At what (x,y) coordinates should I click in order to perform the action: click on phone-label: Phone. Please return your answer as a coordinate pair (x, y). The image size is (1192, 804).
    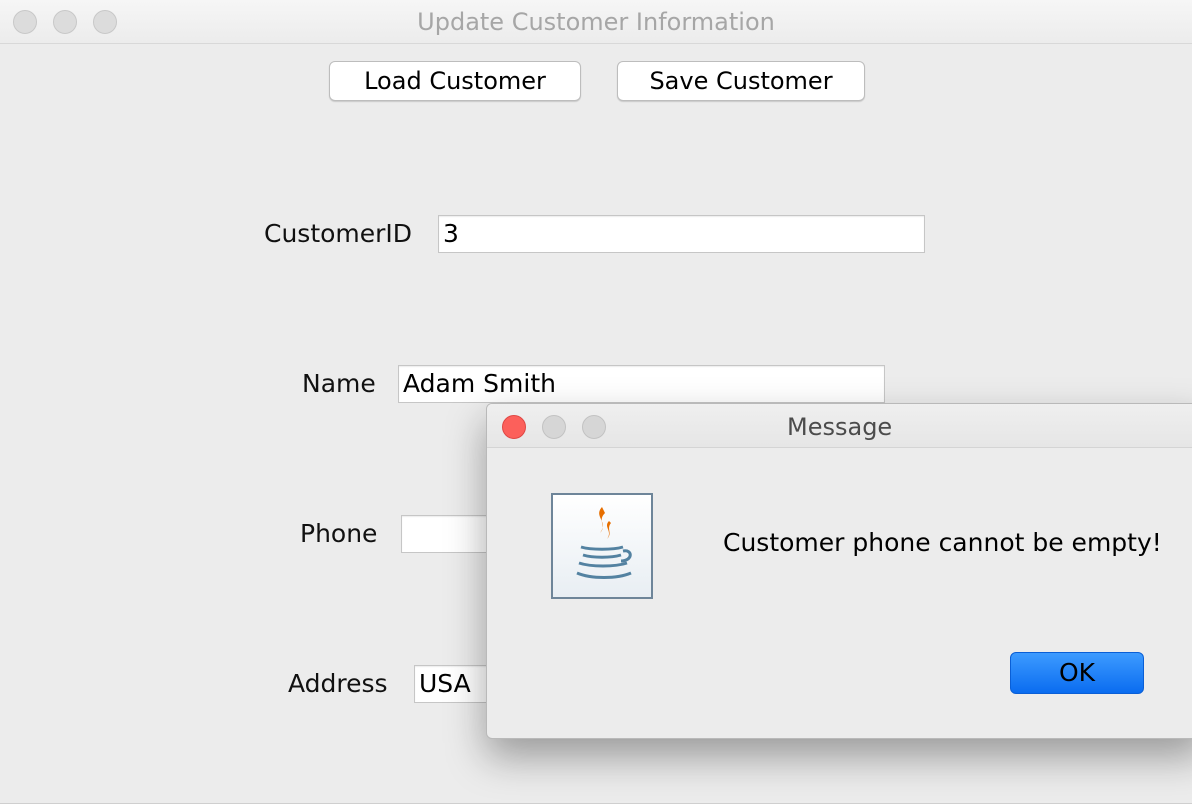
    Looking at the image, I should click on (339, 533).